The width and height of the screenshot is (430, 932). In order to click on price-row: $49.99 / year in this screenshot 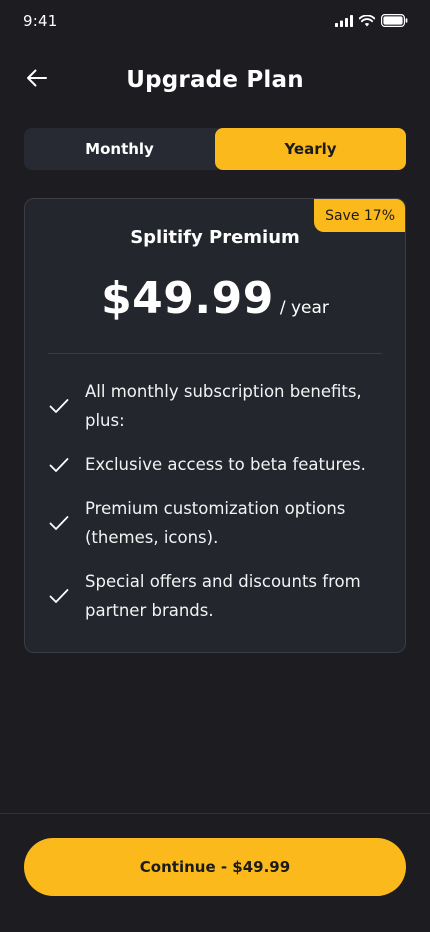, I will do `click(215, 298)`.